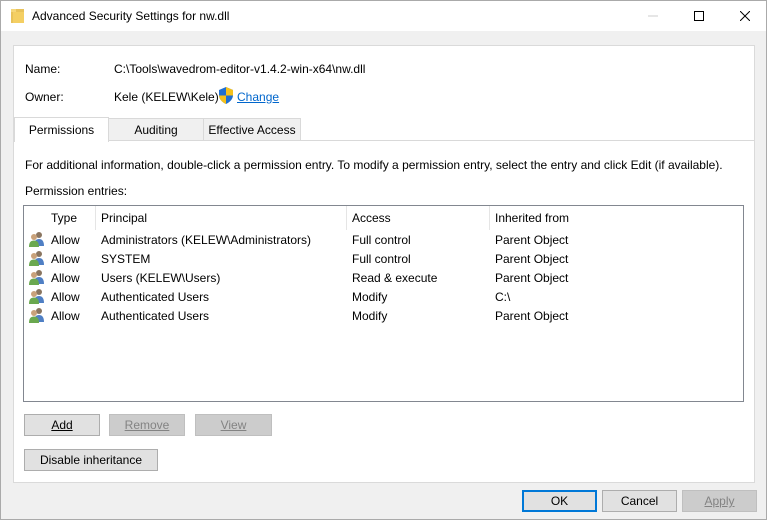 The width and height of the screenshot is (767, 520). What do you see at coordinates (395, 278) in the screenshot?
I see `row-access: Read & execute` at bounding box center [395, 278].